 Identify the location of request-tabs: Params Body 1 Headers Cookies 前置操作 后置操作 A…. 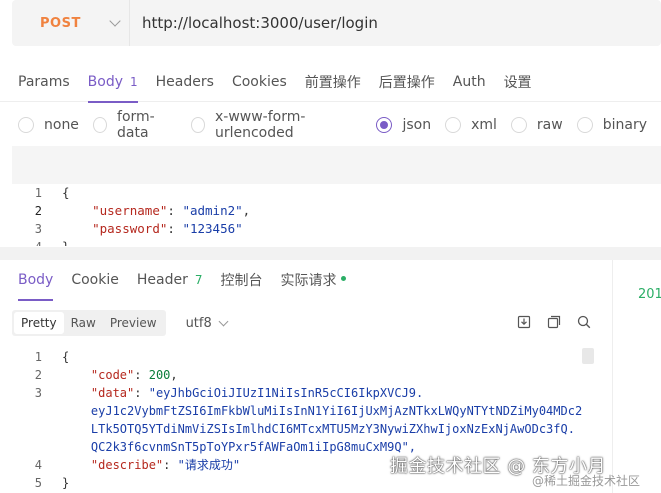
(330, 82).